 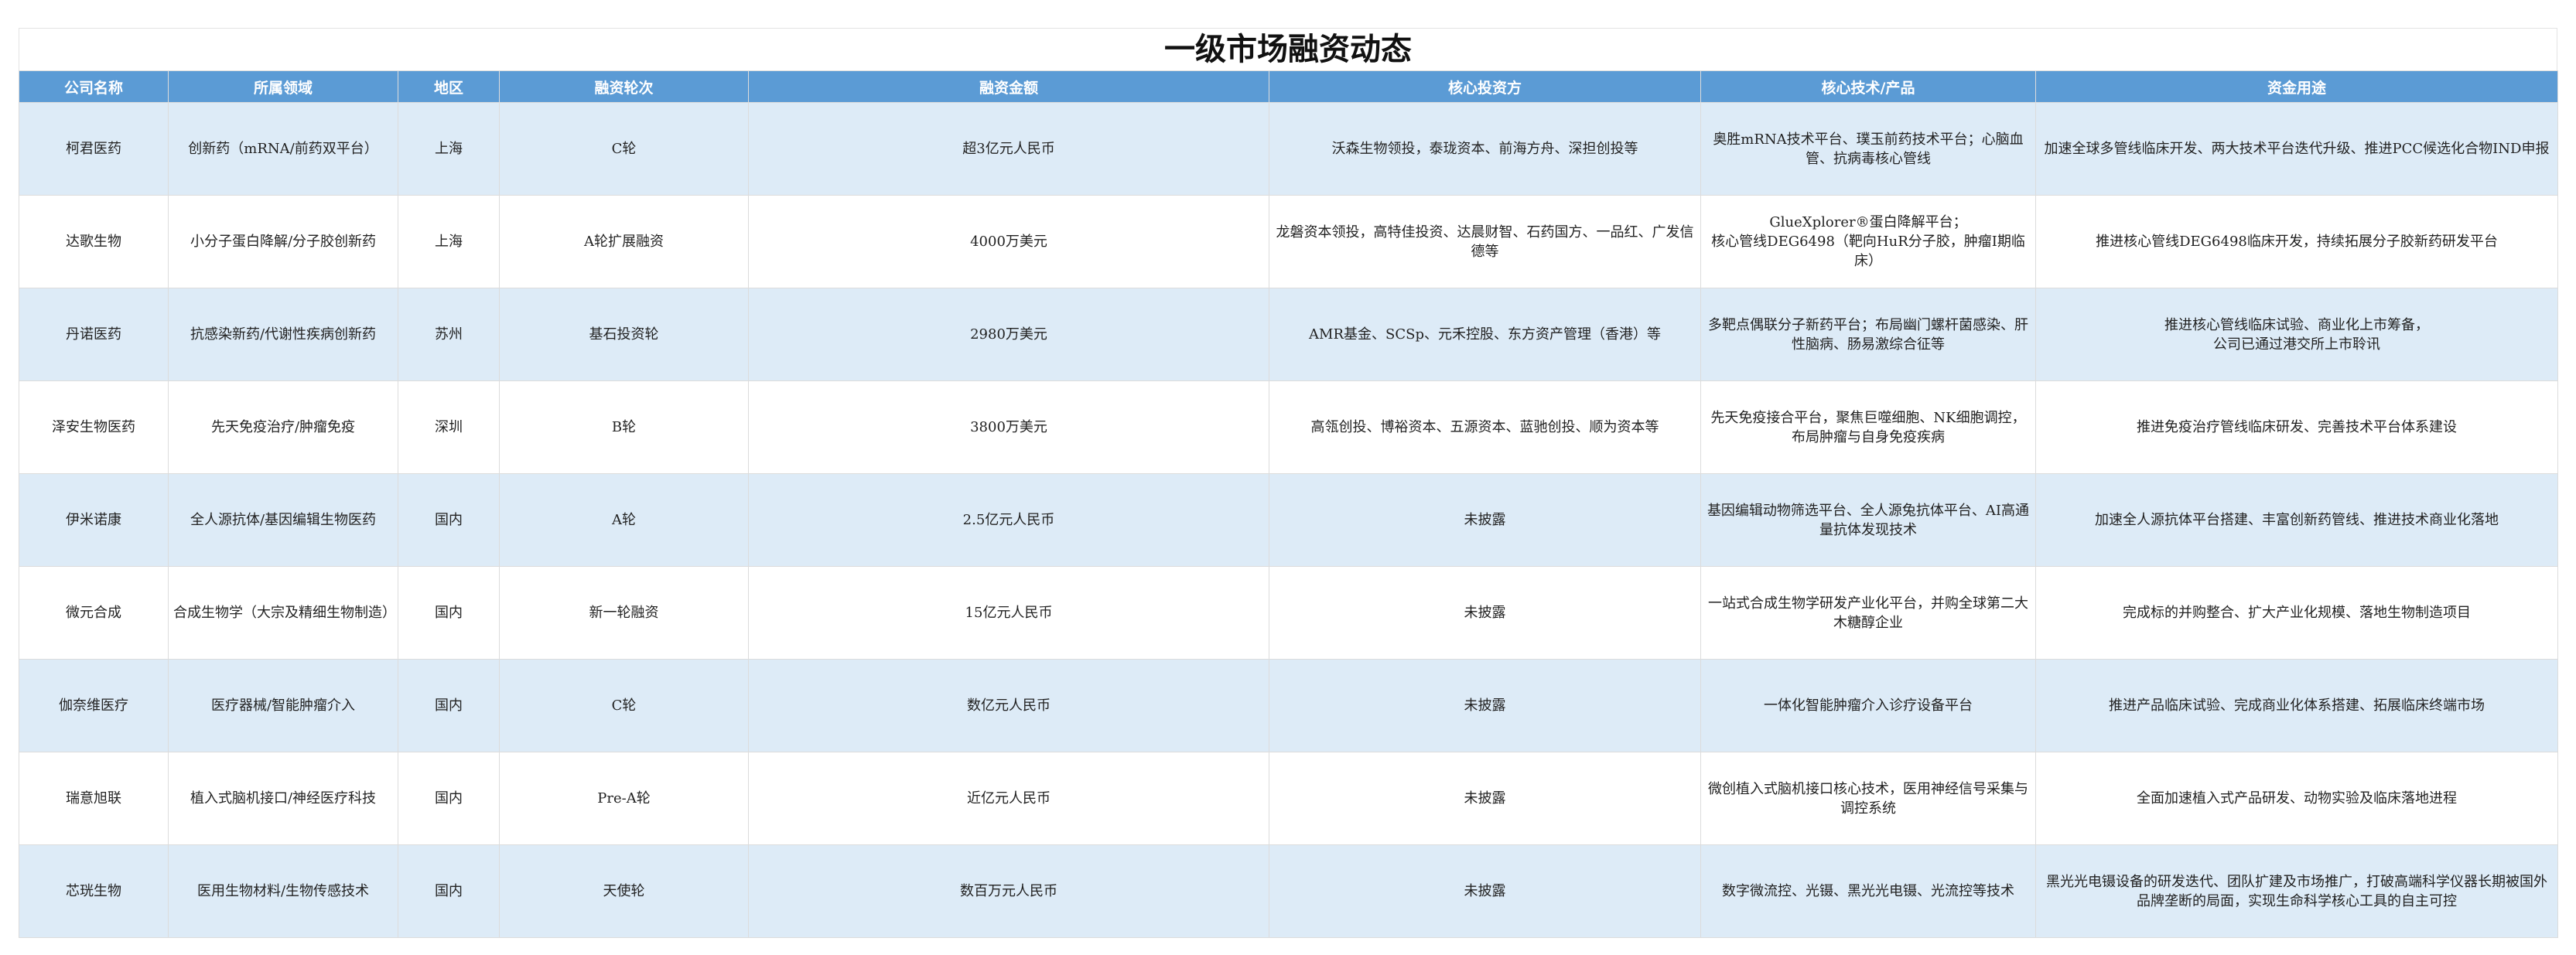 What do you see at coordinates (2296, 520) in the screenshot?
I see `cell-use-of-funds: 加速全人源抗体平台搭建、丰富创新药管线、推进技术商业化落地` at bounding box center [2296, 520].